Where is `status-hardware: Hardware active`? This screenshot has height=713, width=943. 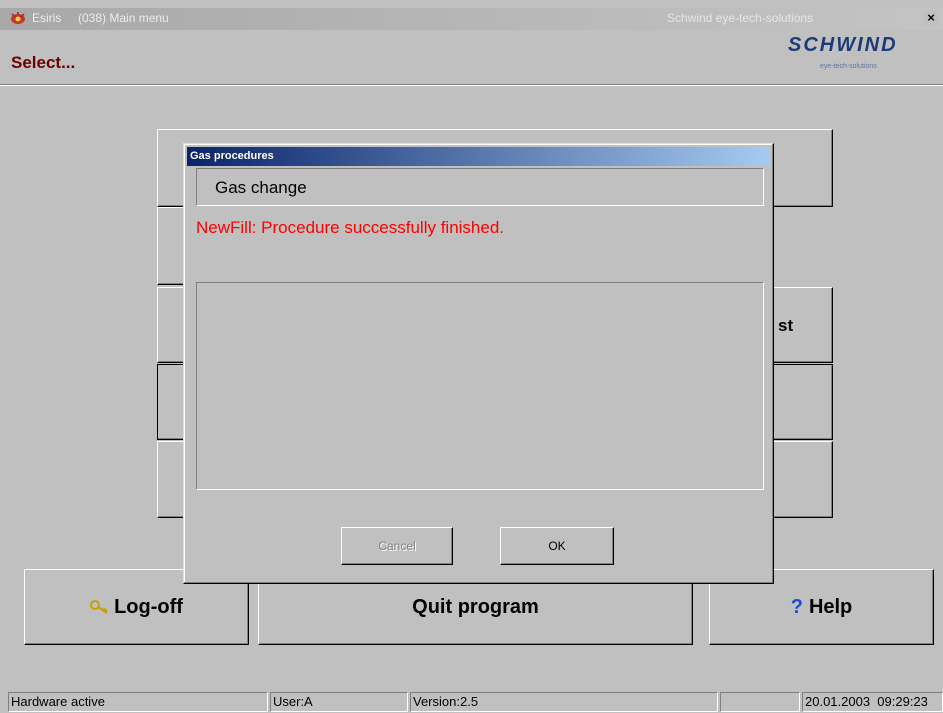 status-hardware: Hardware active is located at coordinates (138, 702).